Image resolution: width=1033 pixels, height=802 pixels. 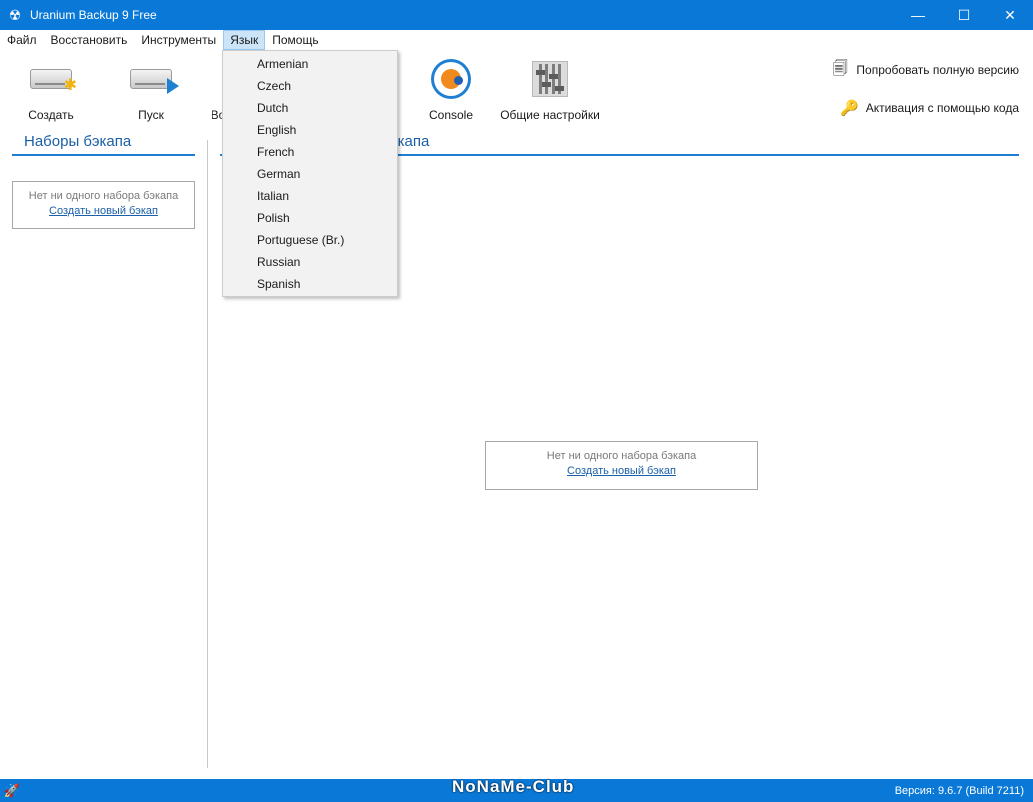 I want to click on title-bar: ☢ Uranium Backup 9 Free — ☐ ✕, so click(x=516, y=15).